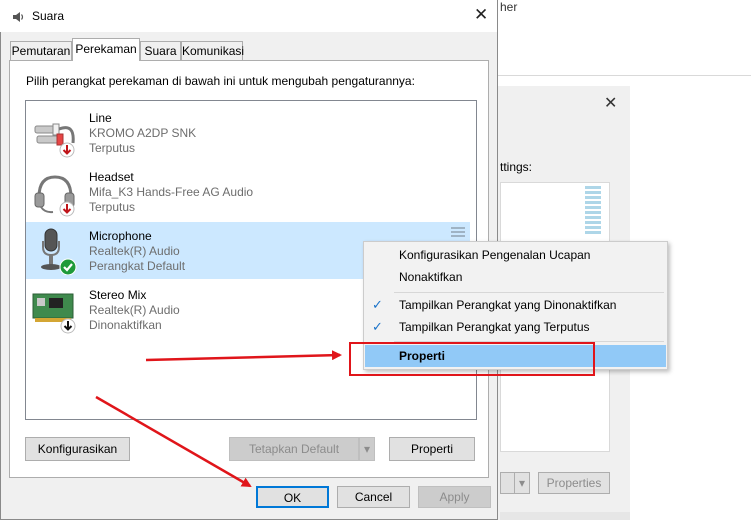 The height and width of the screenshot is (520, 751). I want to click on device-status-headset: Terputus, so click(112, 207).